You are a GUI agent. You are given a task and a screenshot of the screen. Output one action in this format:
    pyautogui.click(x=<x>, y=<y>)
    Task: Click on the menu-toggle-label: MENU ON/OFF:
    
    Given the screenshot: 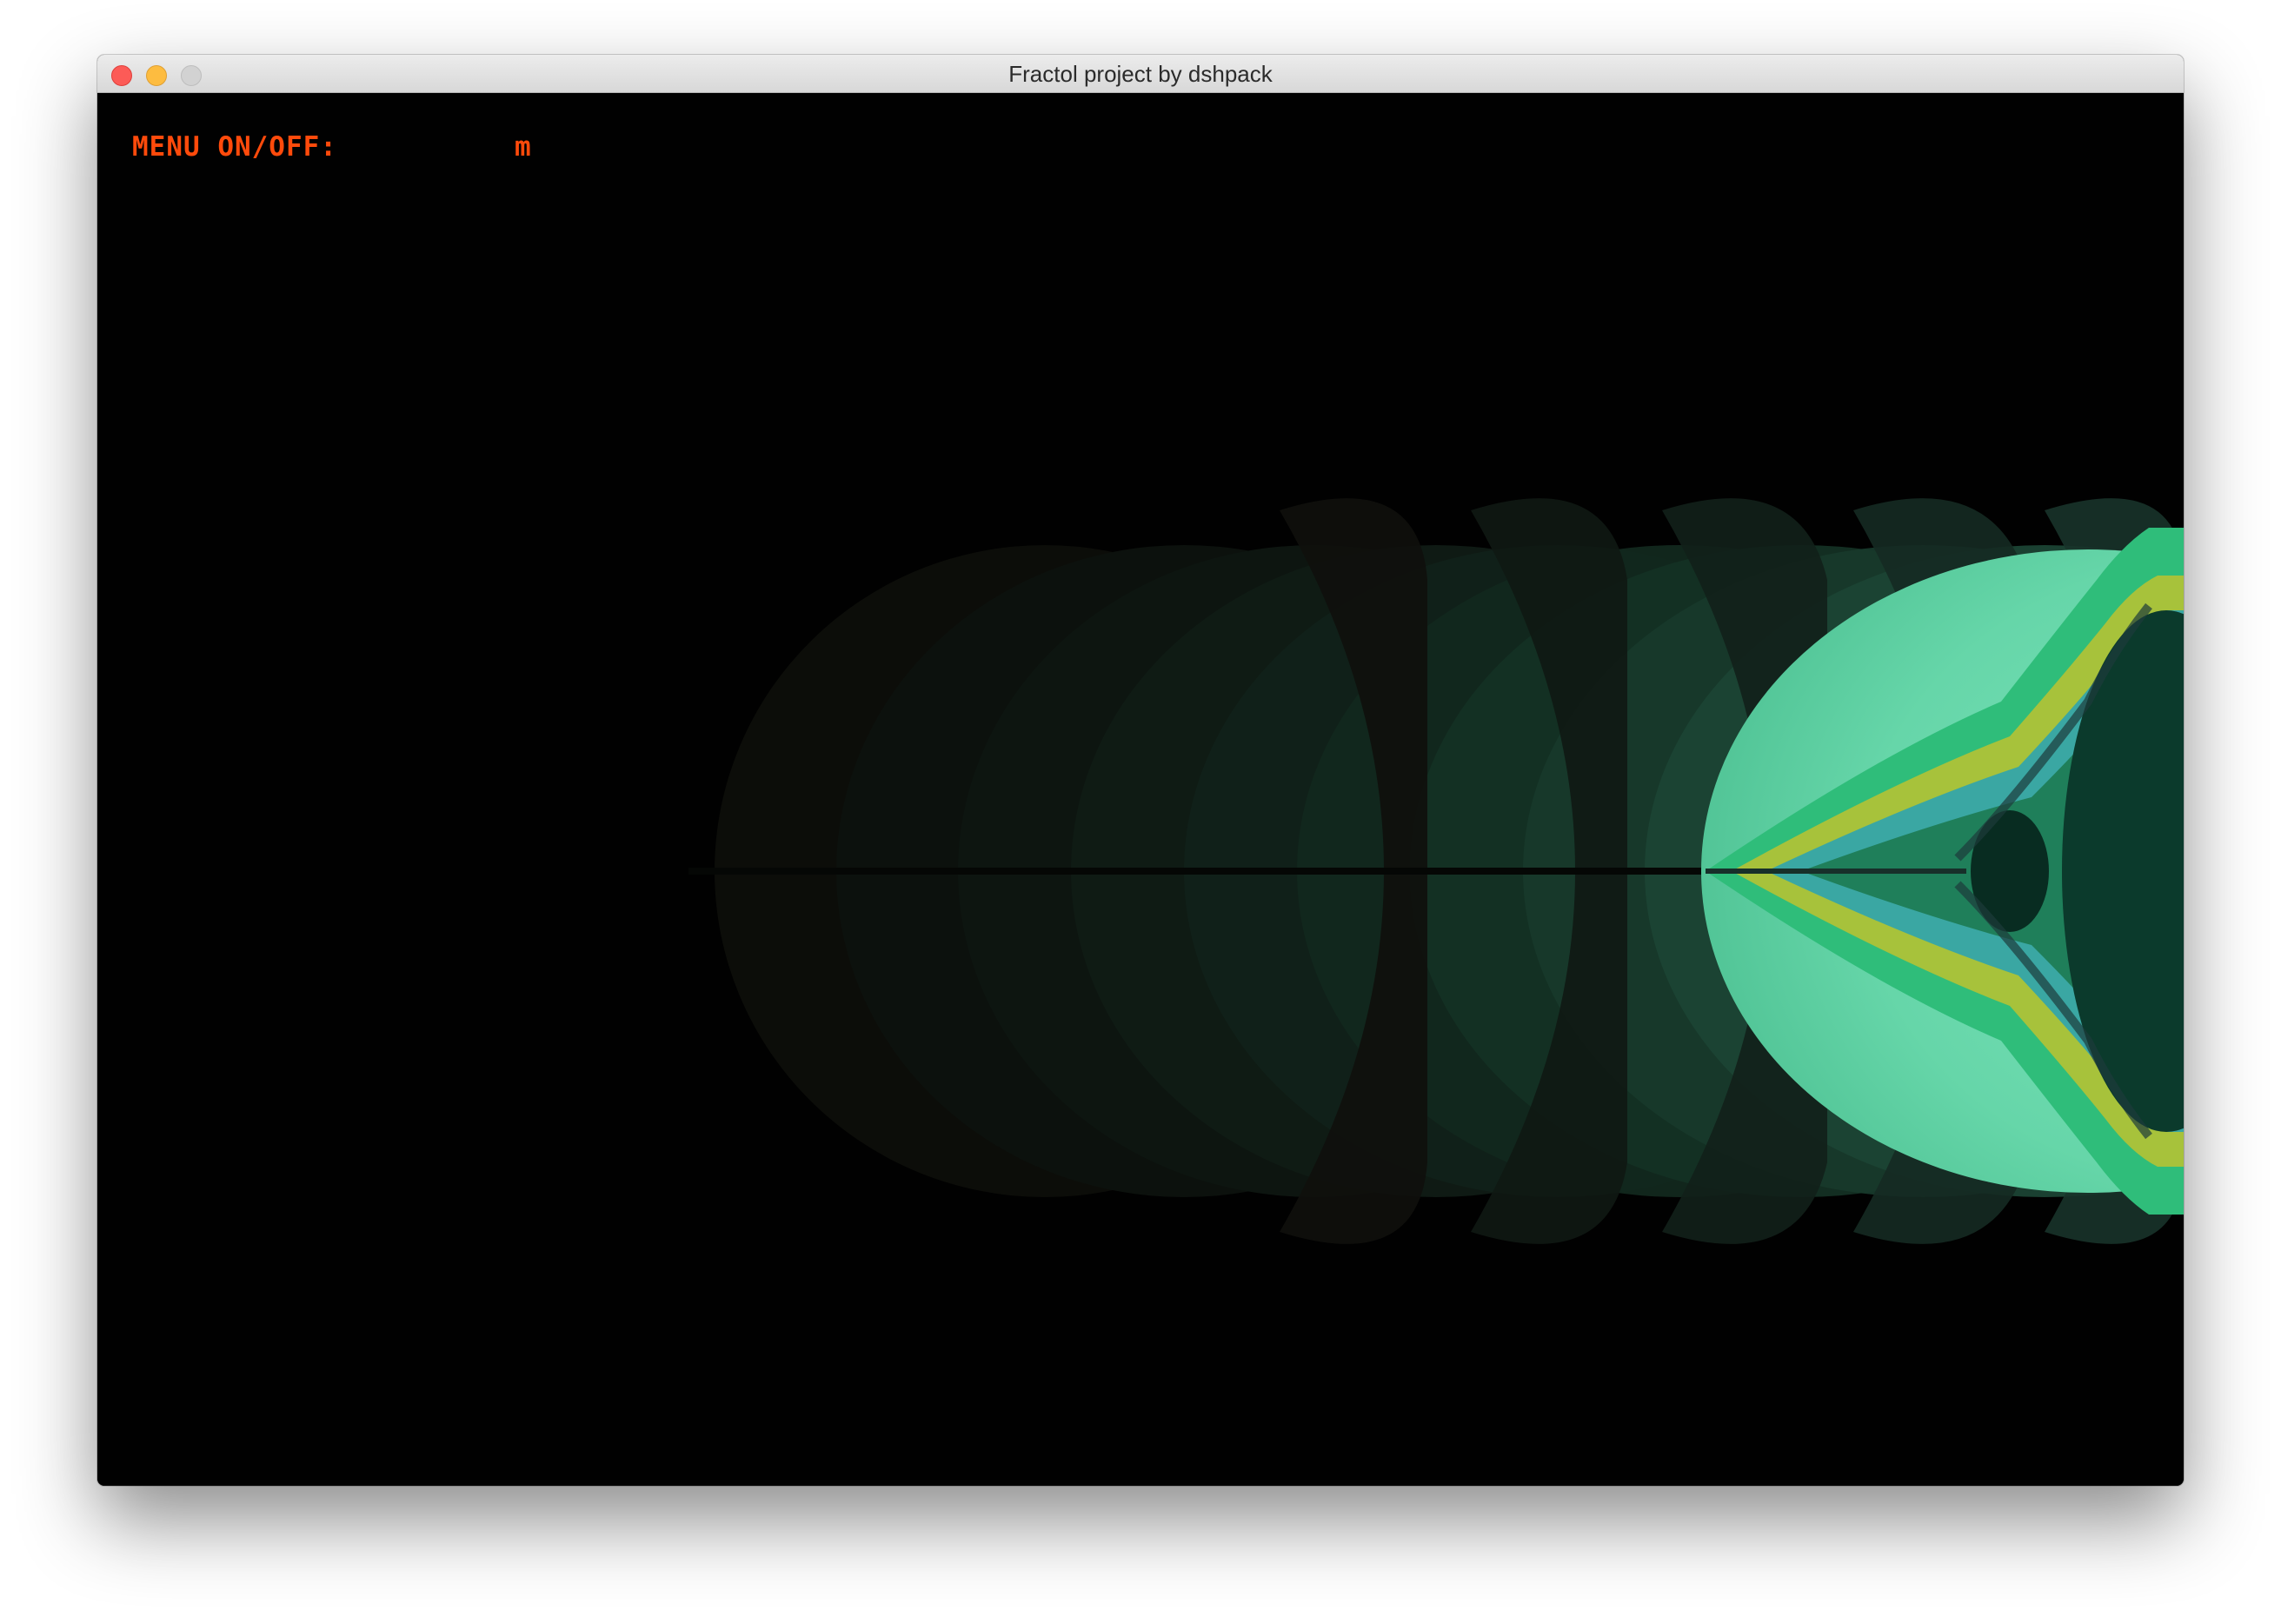 What is the action you would take?
    pyautogui.click(x=234, y=147)
    